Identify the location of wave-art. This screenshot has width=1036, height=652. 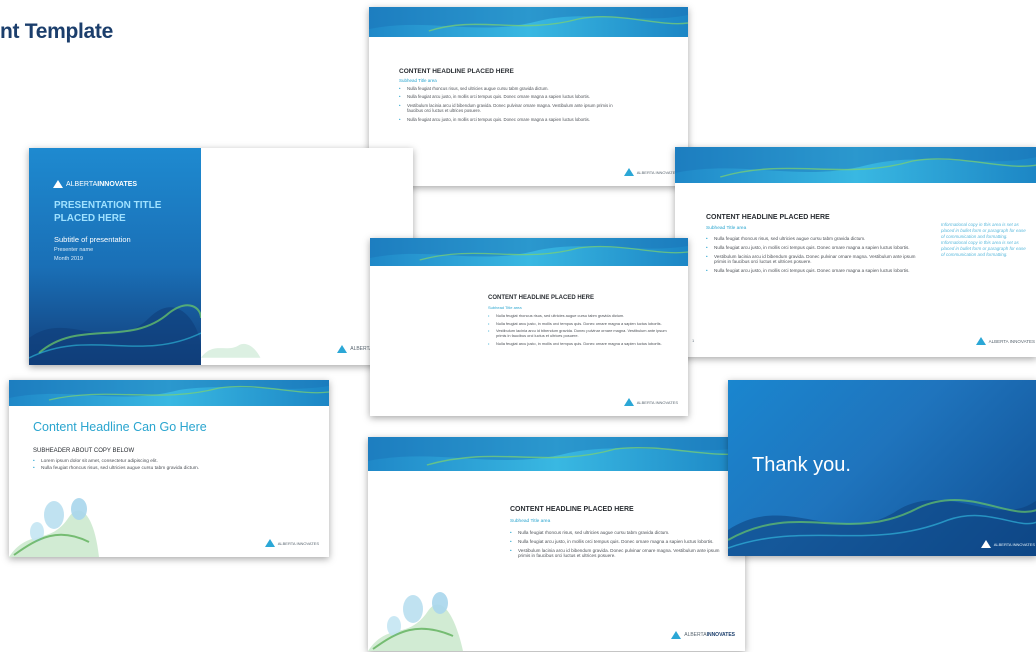
(231, 350).